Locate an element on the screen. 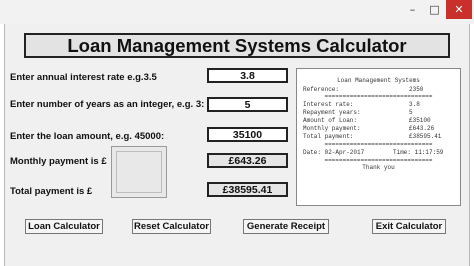  receipt-row-value: 3.8 is located at coordinates (414, 104).